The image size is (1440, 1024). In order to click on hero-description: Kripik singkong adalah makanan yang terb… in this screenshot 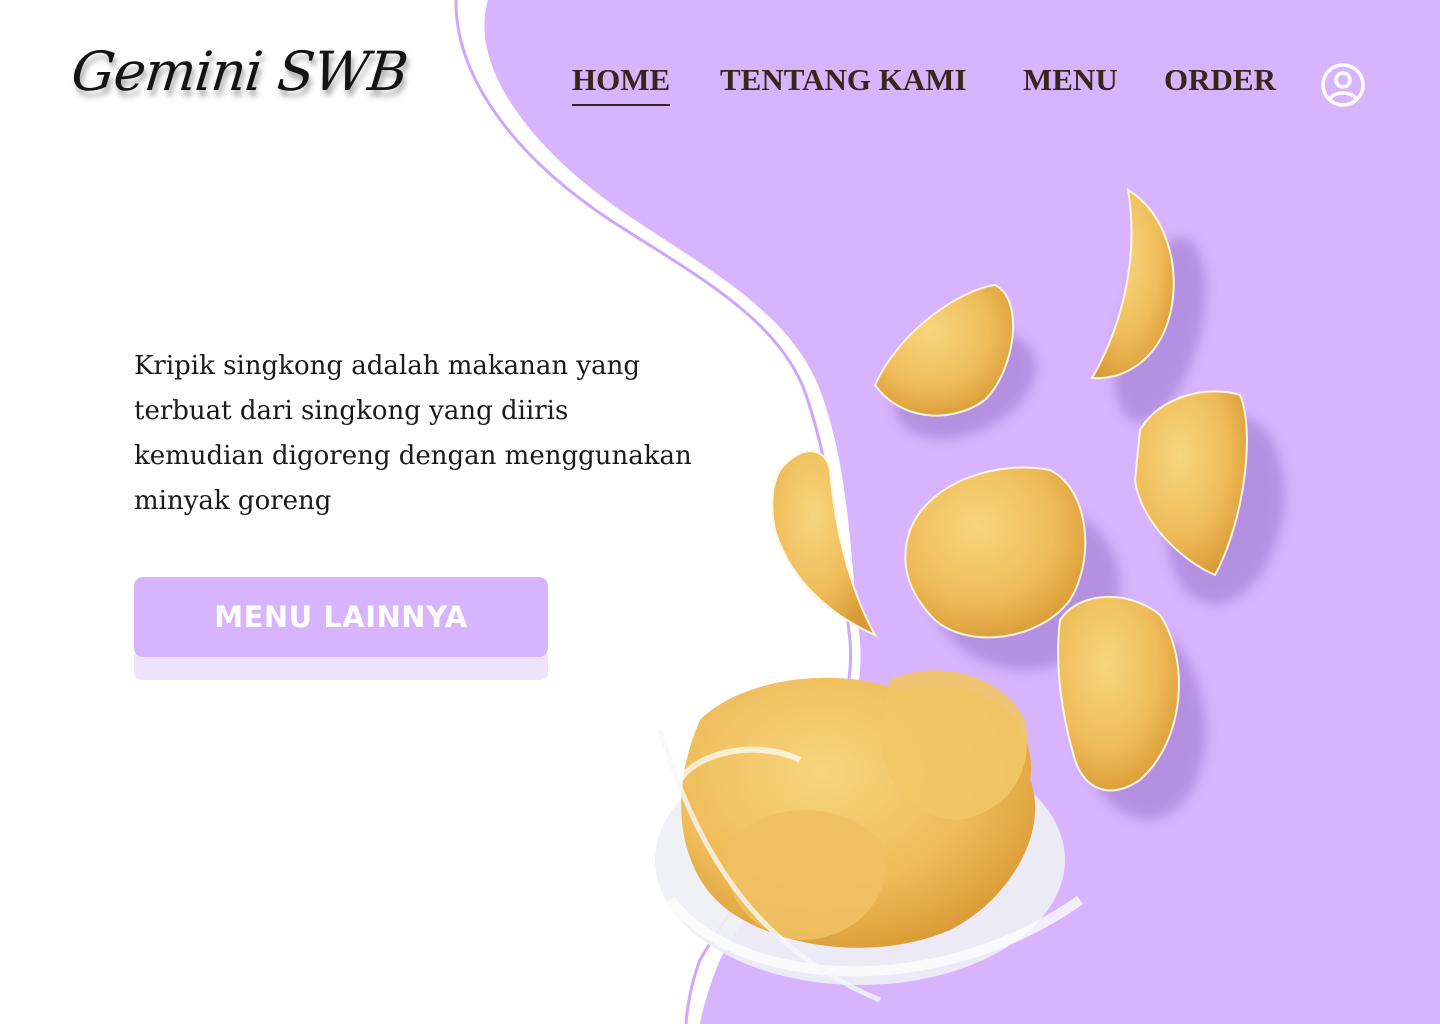, I will do `click(413, 433)`.